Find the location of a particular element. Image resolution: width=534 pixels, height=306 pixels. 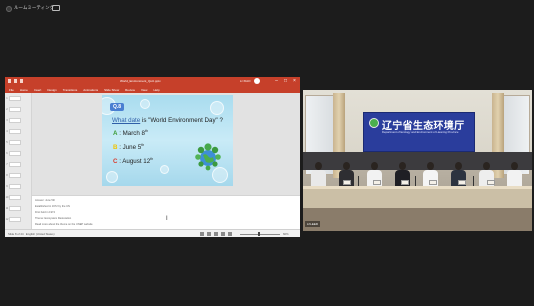

earth-tree-icon is located at coordinates (208, 157).